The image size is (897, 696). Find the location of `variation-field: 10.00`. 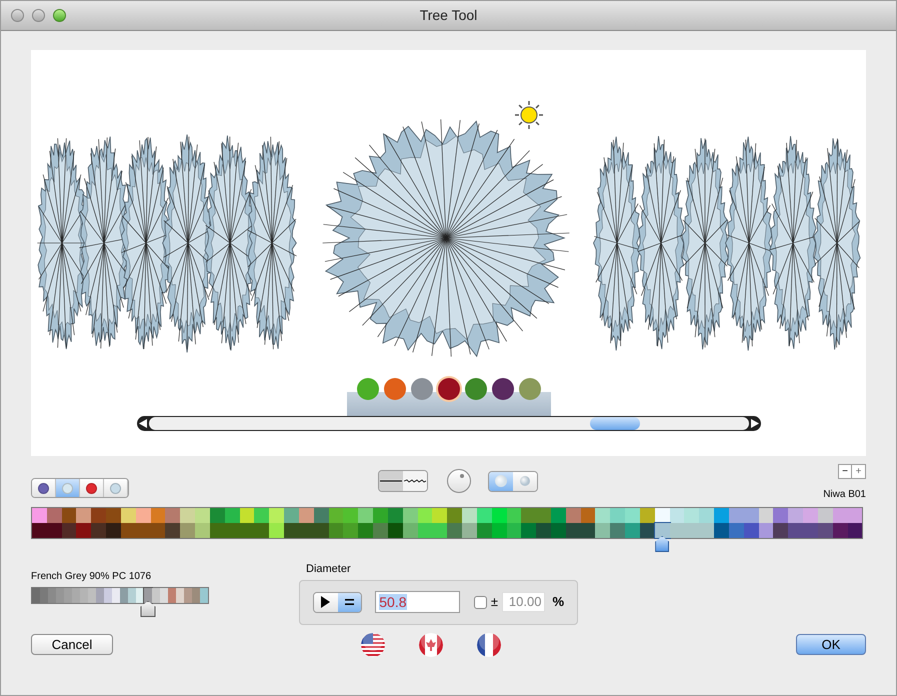

variation-field: 10.00 is located at coordinates (524, 602).